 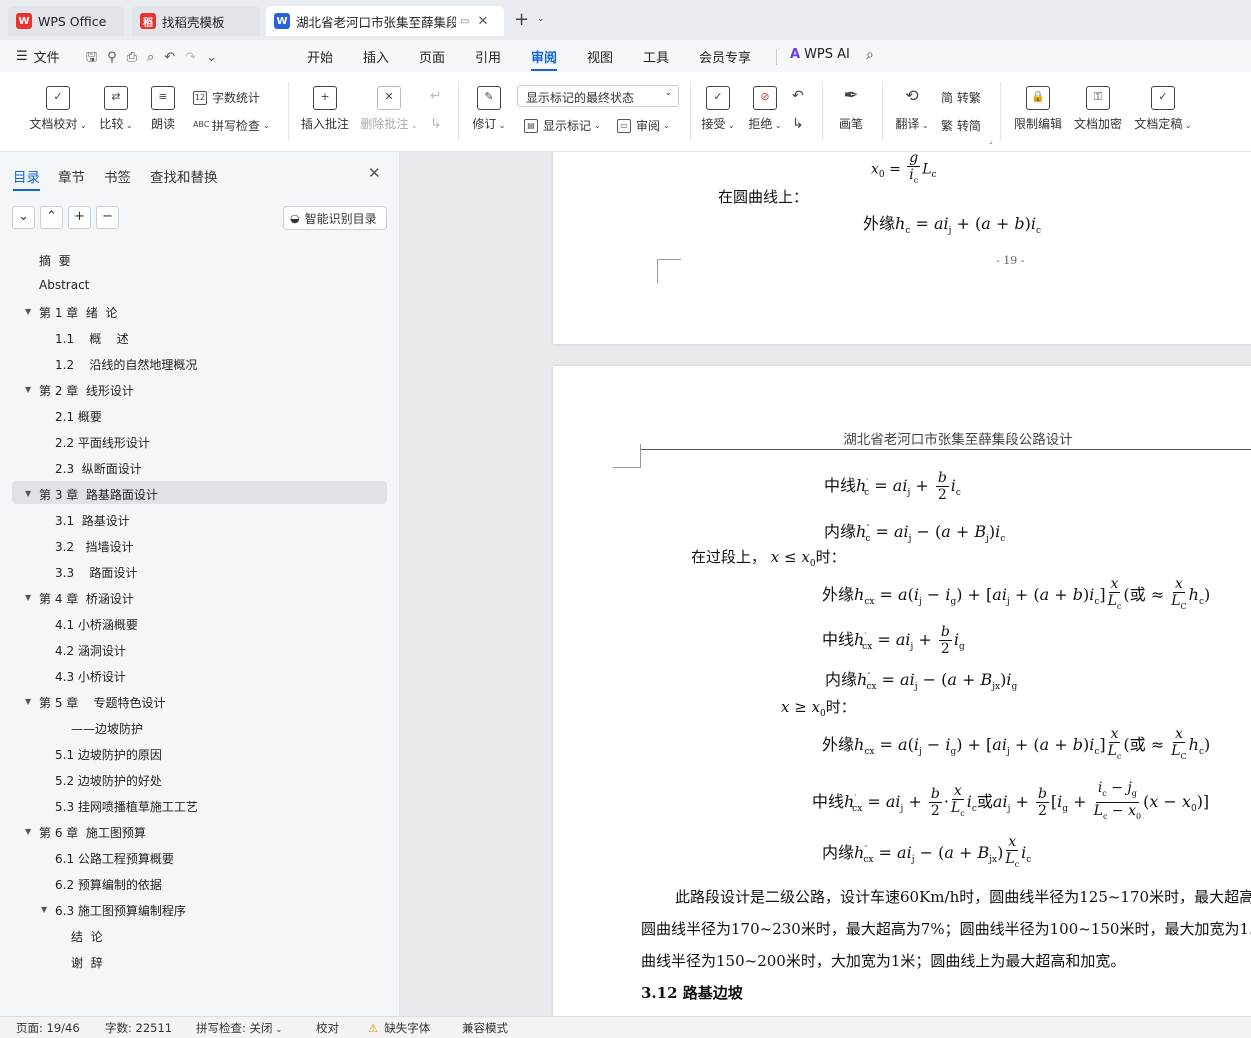 I want to click on toc-item: 5.2 边坡防护的好处, so click(x=108, y=780).